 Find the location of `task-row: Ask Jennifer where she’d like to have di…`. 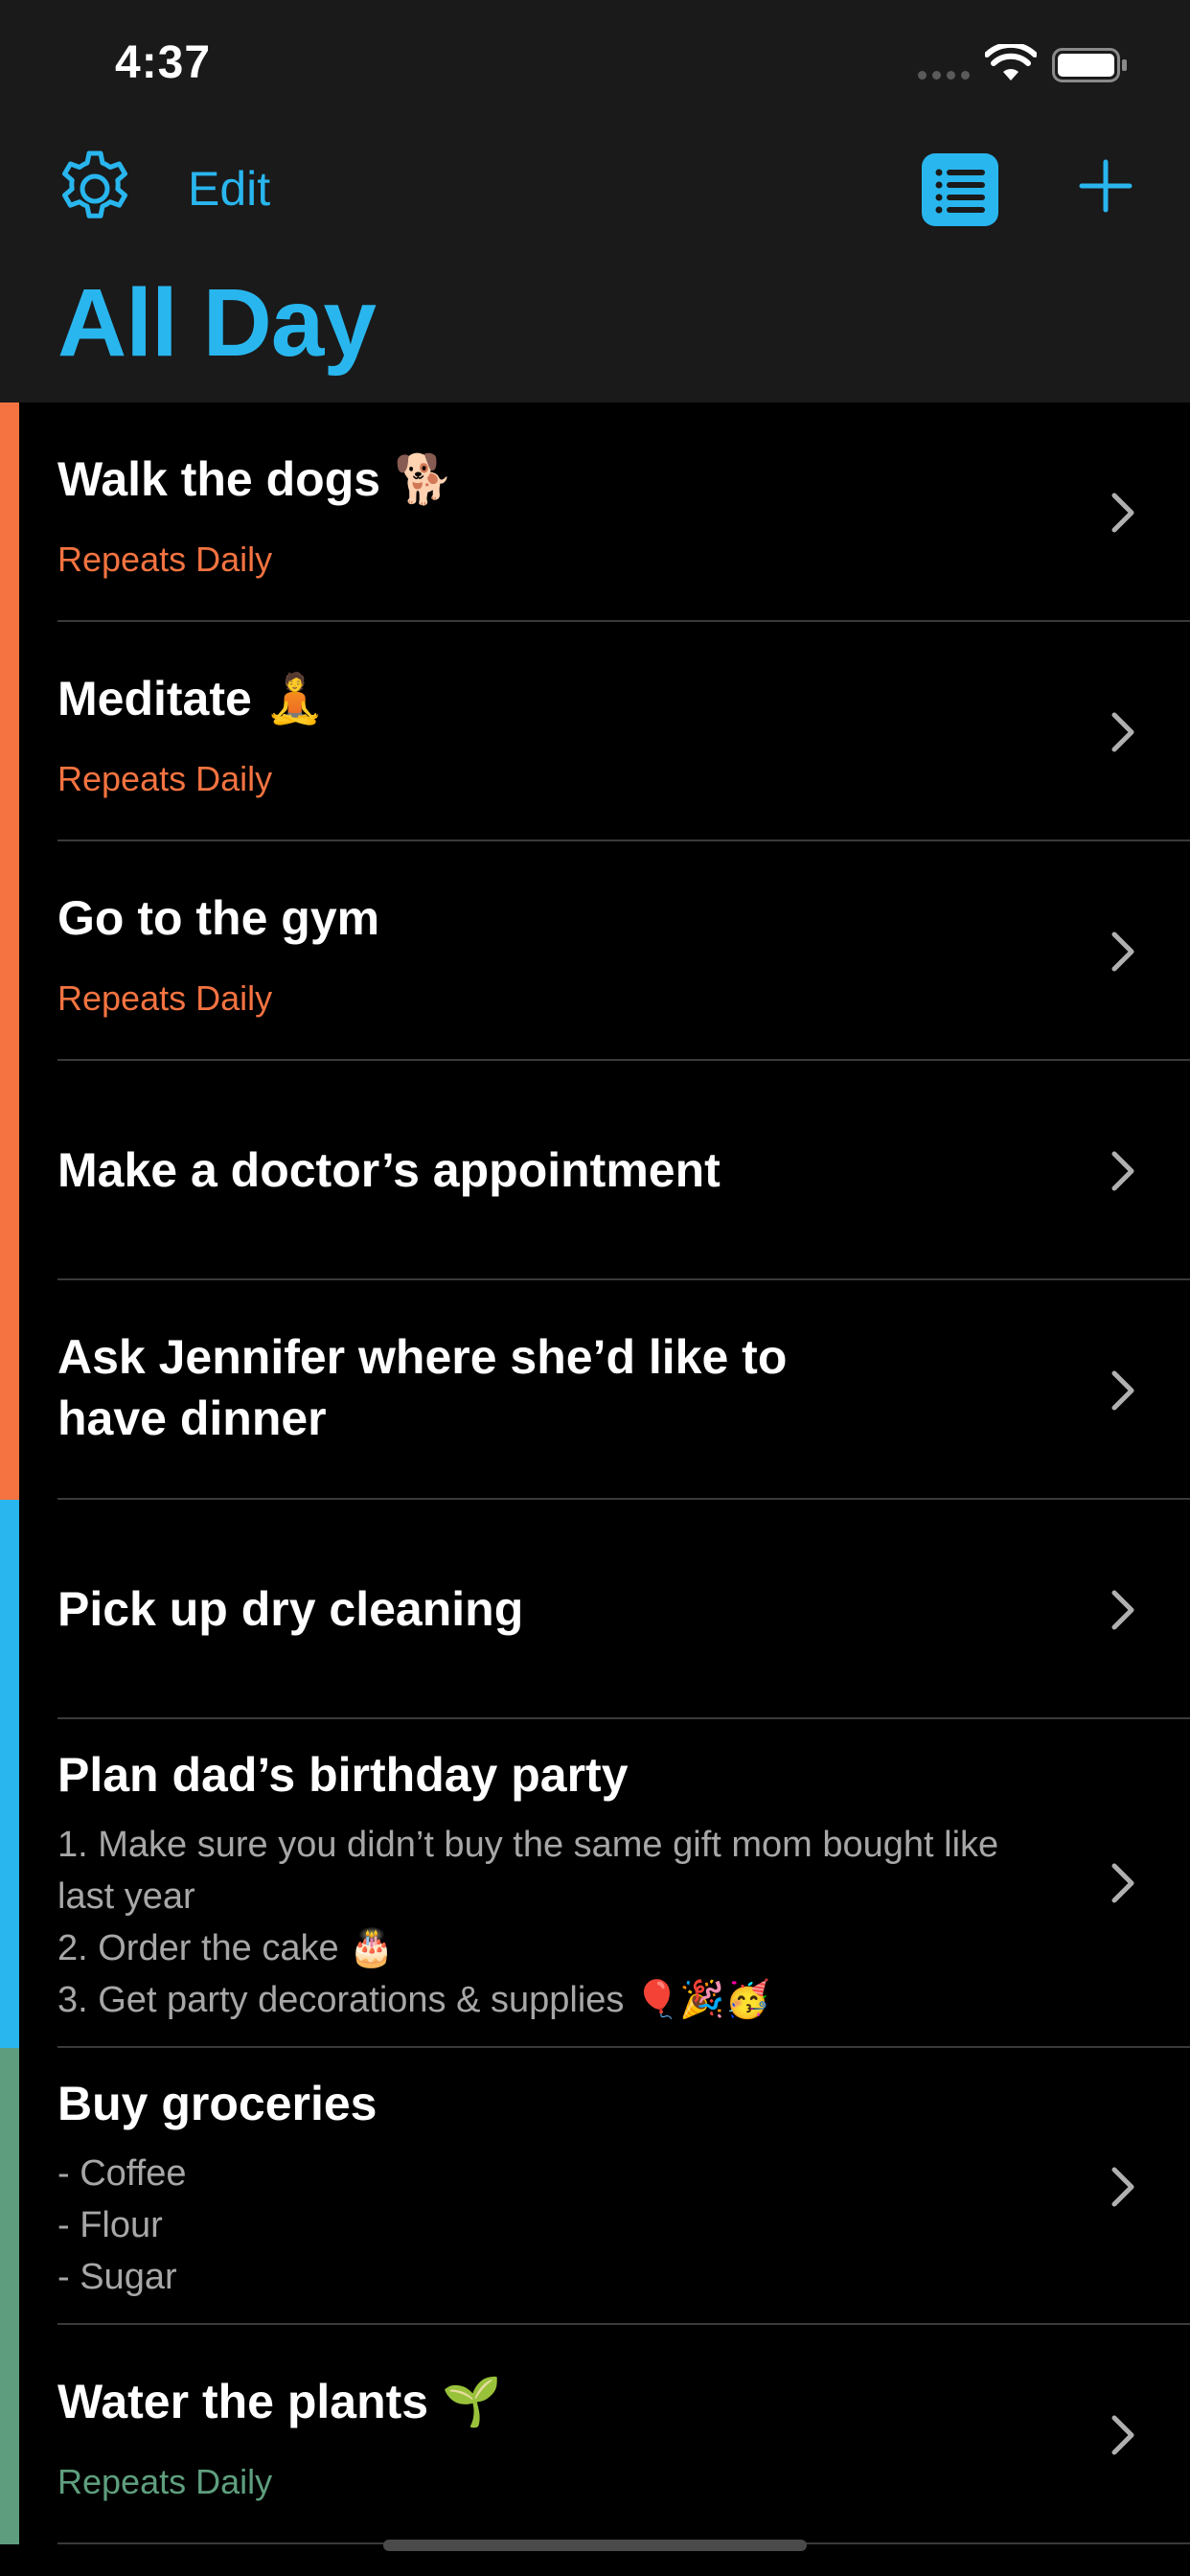

task-row: Ask Jennifer where she’d like to have di… is located at coordinates (595, 1390).